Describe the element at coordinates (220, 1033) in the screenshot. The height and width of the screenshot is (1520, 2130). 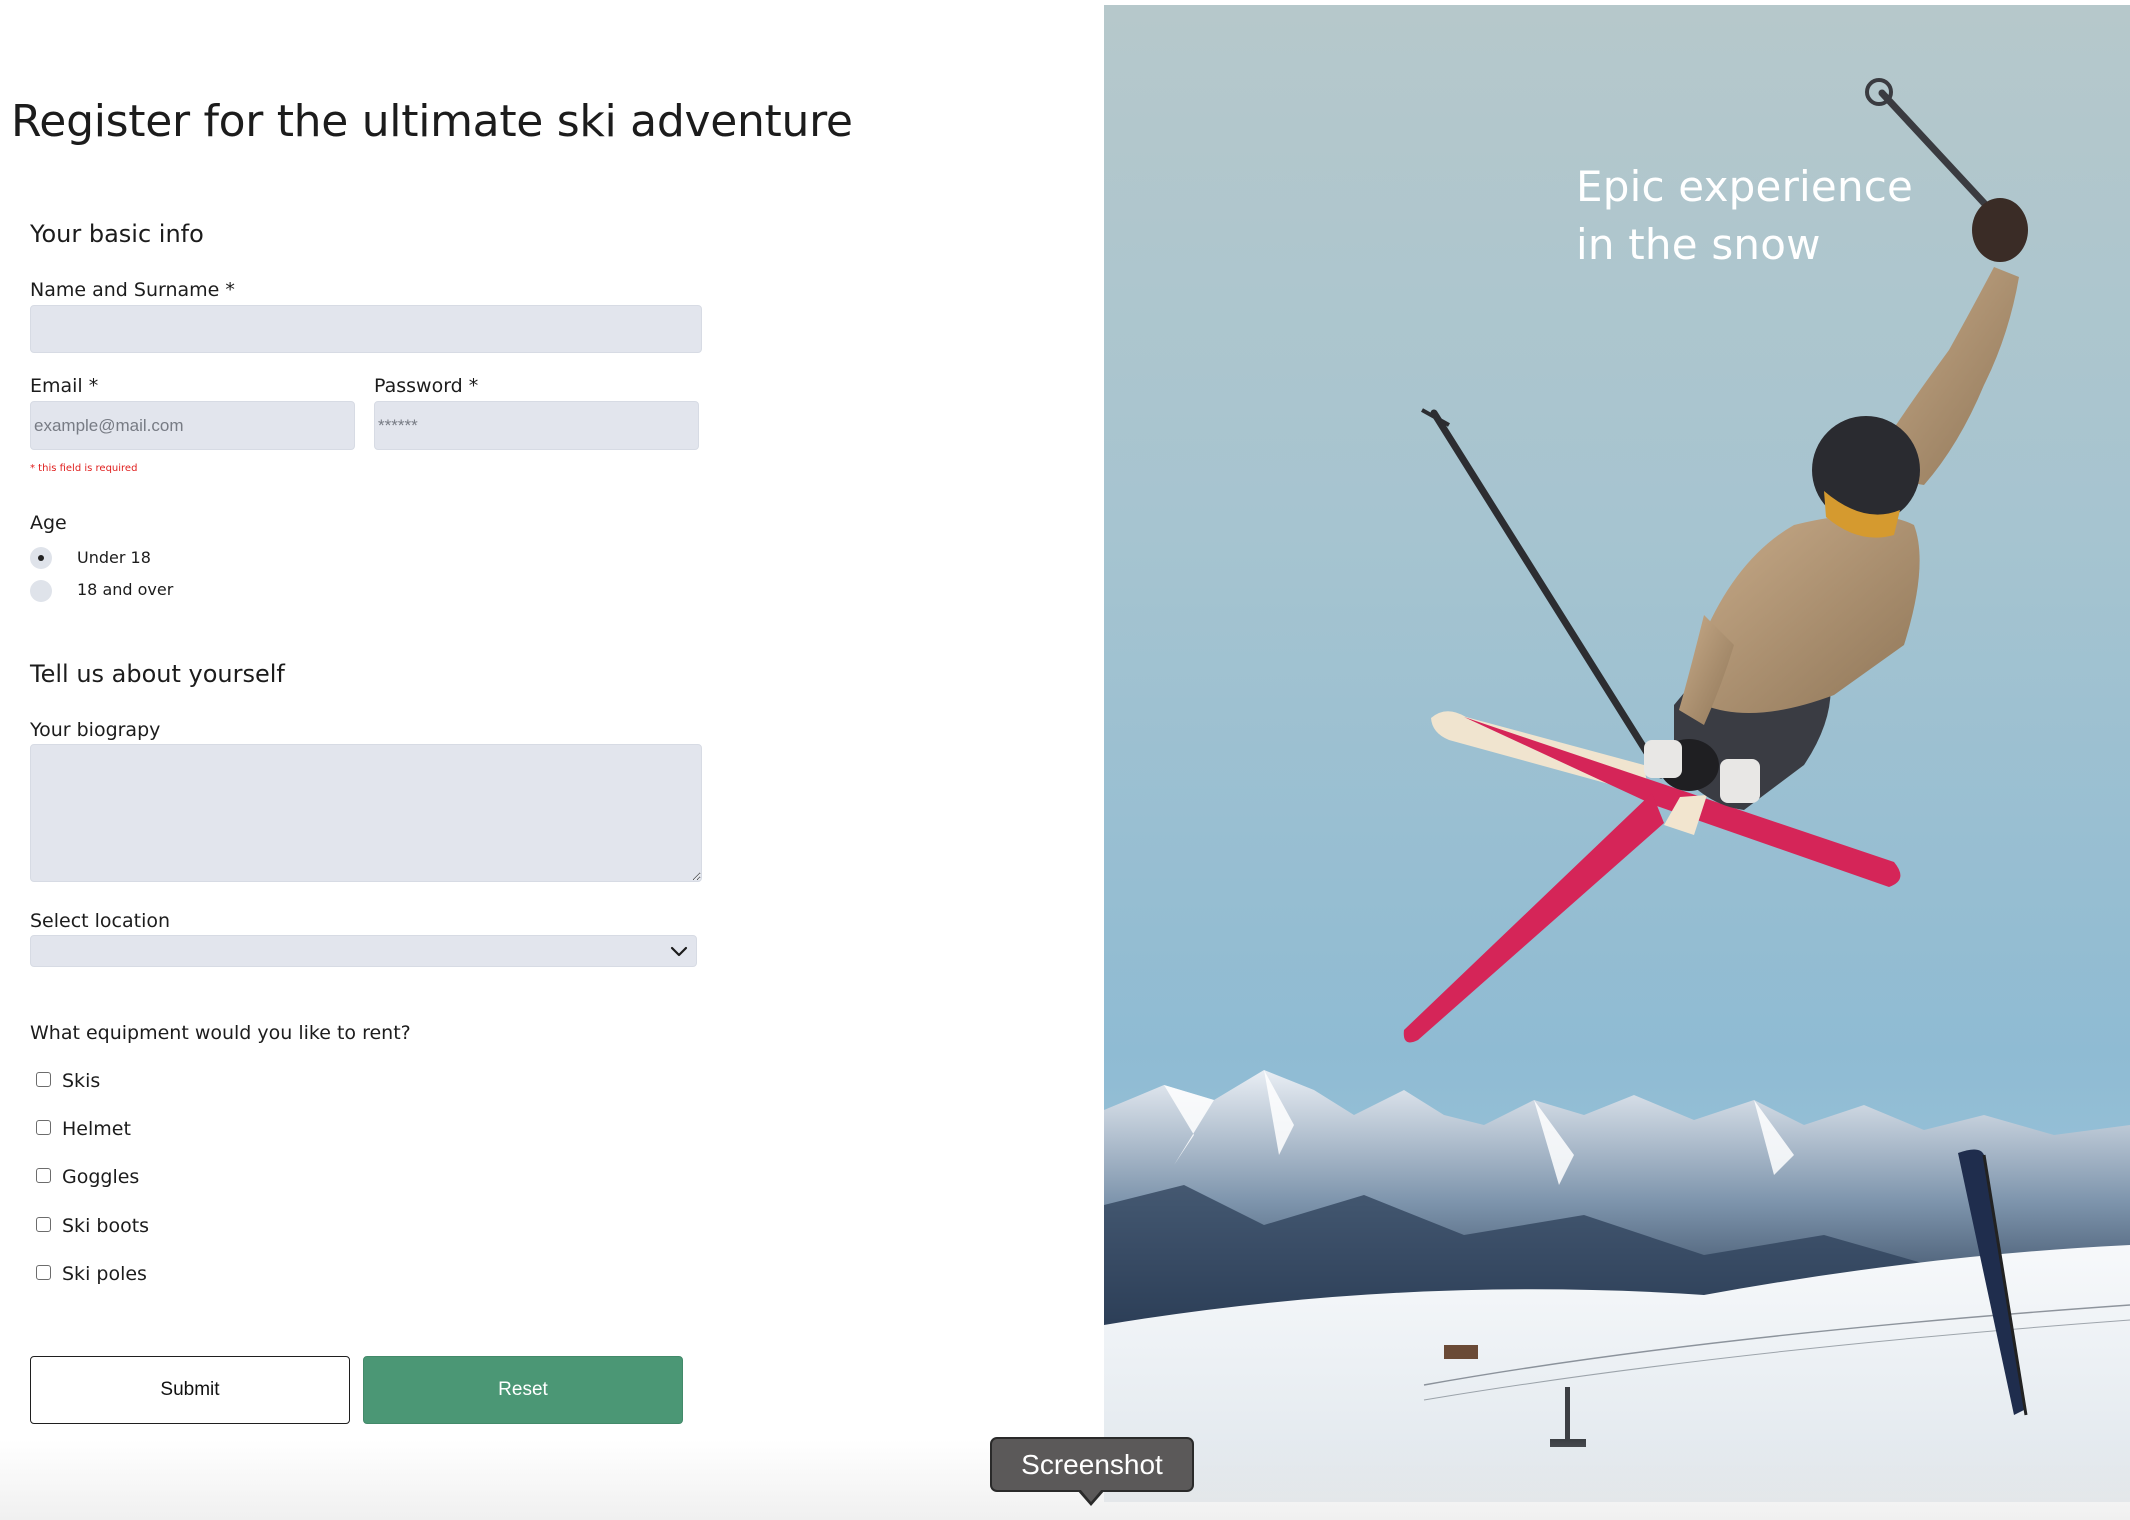
I see `equipment-question: What equipment would you like to rent?` at that location.